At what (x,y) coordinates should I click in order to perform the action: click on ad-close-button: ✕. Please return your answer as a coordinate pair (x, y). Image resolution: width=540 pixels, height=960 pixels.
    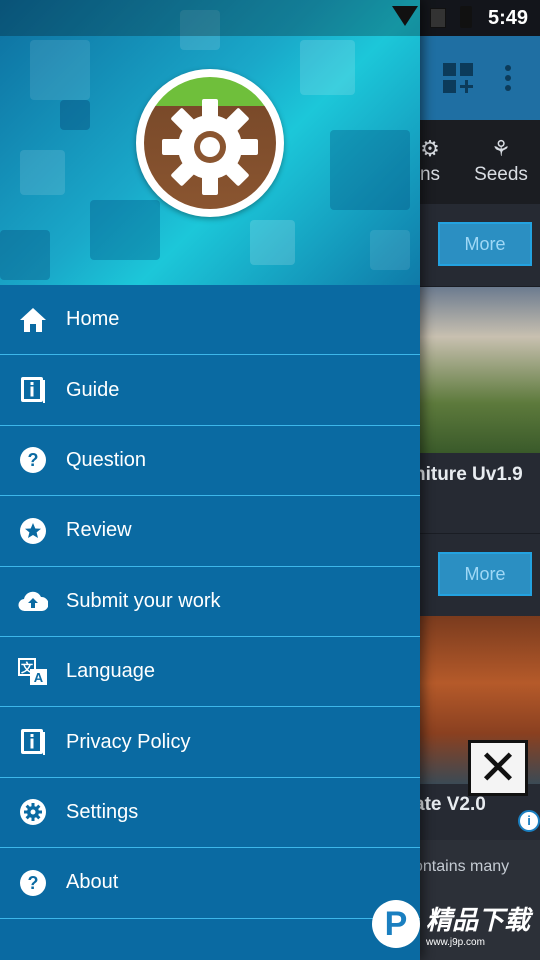
    Looking at the image, I should click on (498, 768).